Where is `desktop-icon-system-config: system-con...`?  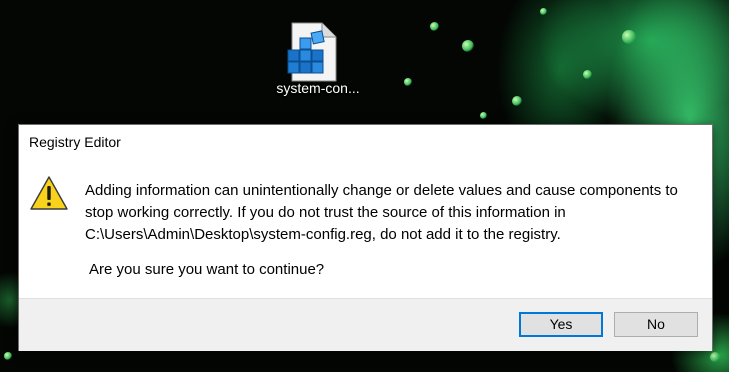 desktop-icon-system-config: system-con... is located at coordinates (318, 57).